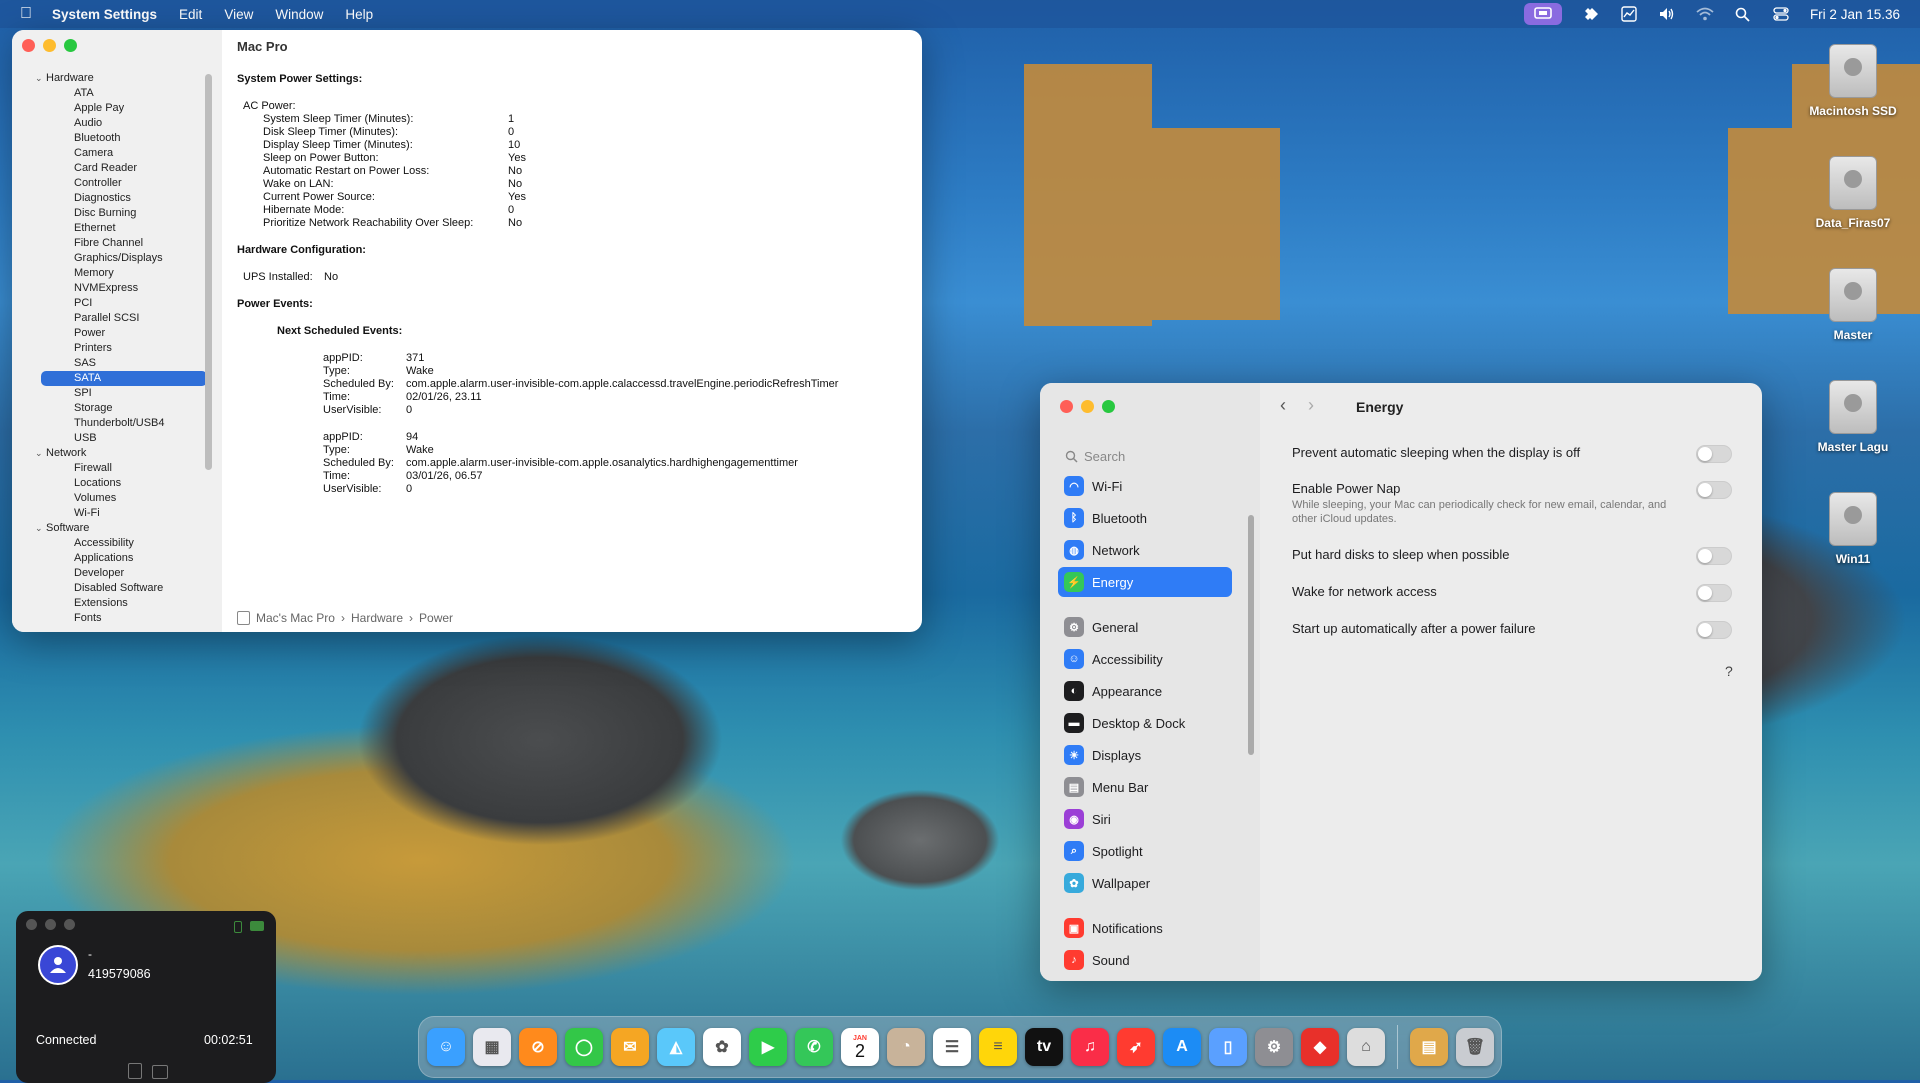 The width and height of the screenshot is (1920, 1083). Describe the element at coordinates (1283, 405) in the screenshot. I see `back-arrow-icon: ‹` at that location.